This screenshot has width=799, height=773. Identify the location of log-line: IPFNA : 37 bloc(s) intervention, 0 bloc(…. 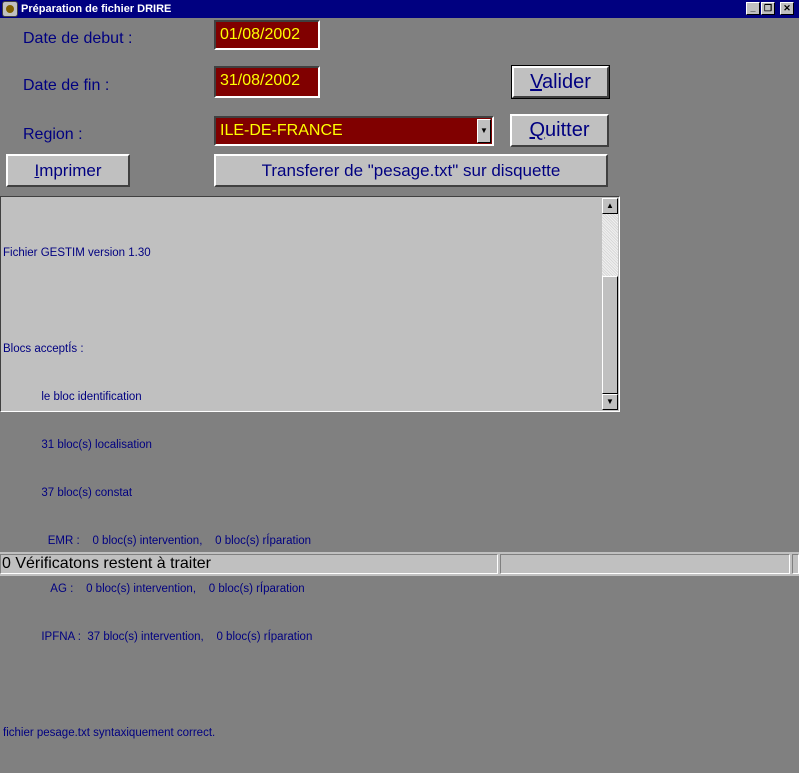
(158, 637).